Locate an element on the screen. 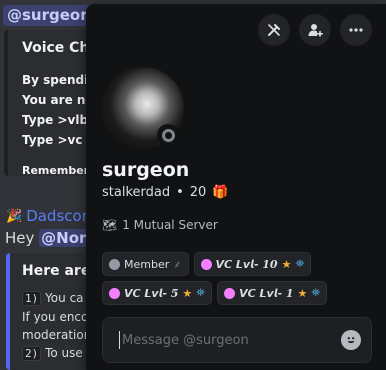  more-options-button is located at coordinates (356, 30).